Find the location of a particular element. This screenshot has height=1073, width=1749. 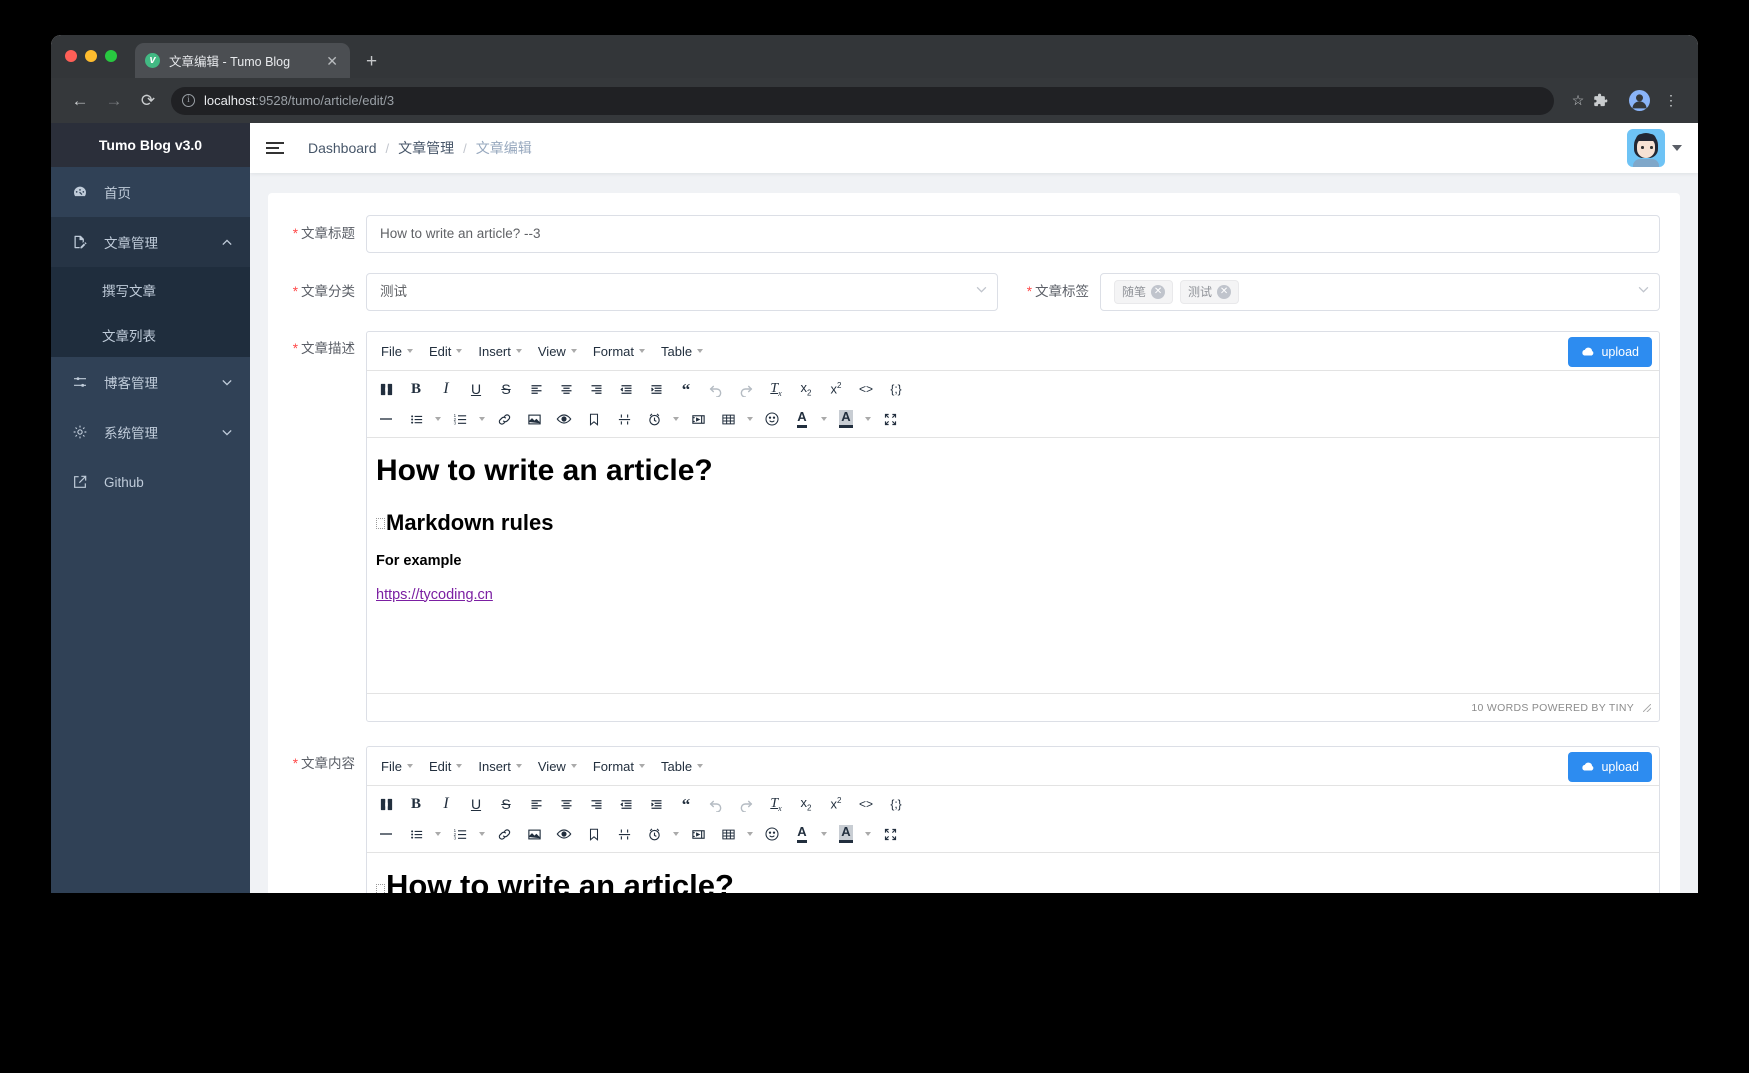

blockquote-icon: “ is located at coordinates (686, 389).